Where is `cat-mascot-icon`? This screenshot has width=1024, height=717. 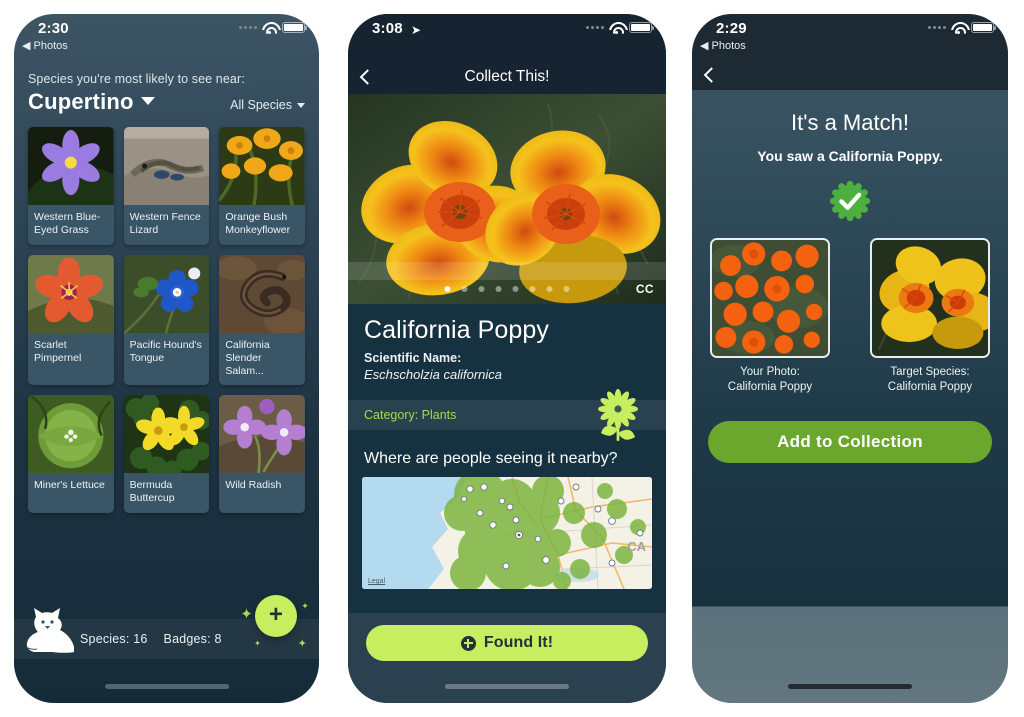 cat-mascot-icon is located at coordinates (50, 630).